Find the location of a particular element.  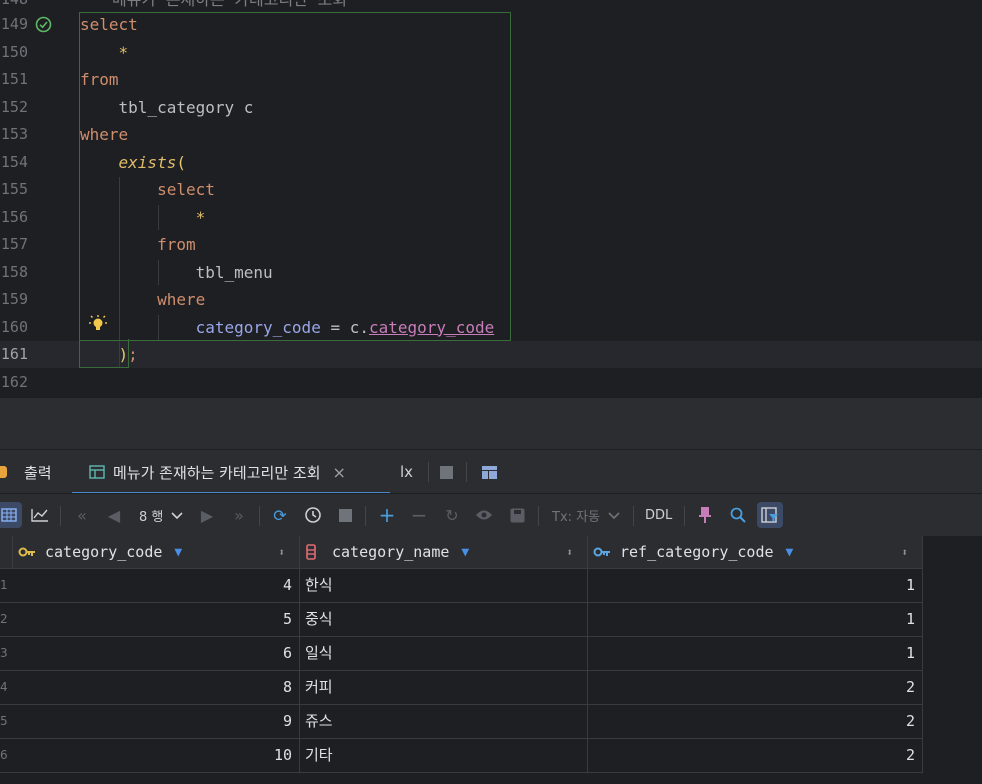

table-row: 6 10 기타 2 is located at coordinates (461, 756).